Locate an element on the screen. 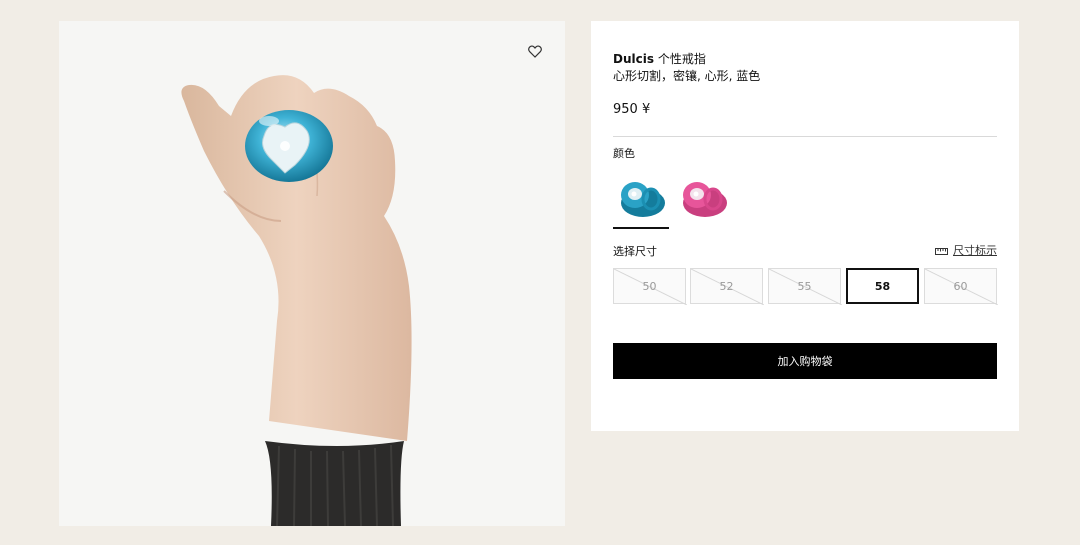 The width and height of the screenshot is (1080, 545). size-options: 50 52 55 58 60 is located at coordinates (805, 286).